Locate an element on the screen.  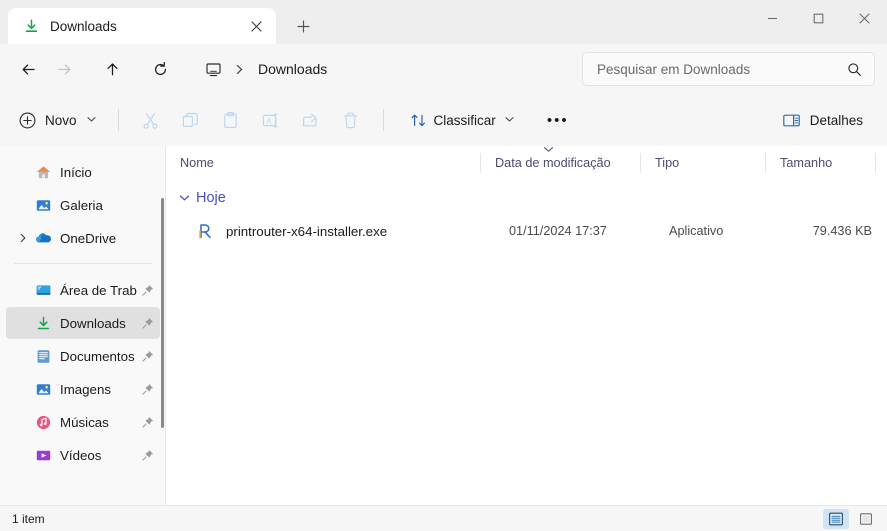
sidebar-item-label: Área de Trab is located at coordinates (98, 290).